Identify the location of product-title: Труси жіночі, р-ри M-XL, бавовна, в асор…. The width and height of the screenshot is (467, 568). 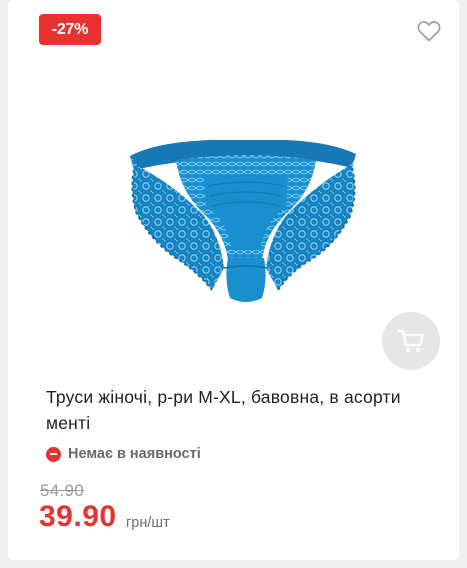
(241, 410).